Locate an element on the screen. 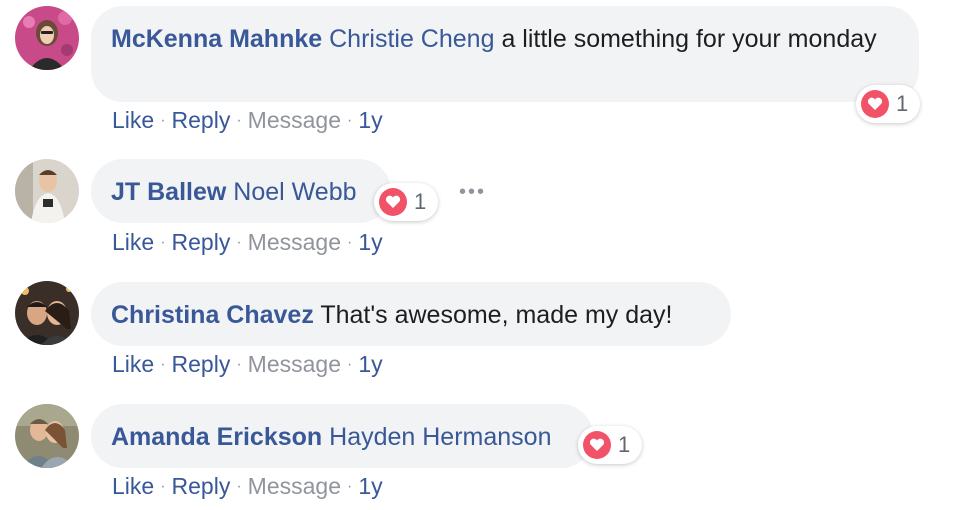 The width and height of the screenshot is (978, 510). comment-bubble: Amanda Erickson Hayden Hermanson is located at coordinates (342, 436).